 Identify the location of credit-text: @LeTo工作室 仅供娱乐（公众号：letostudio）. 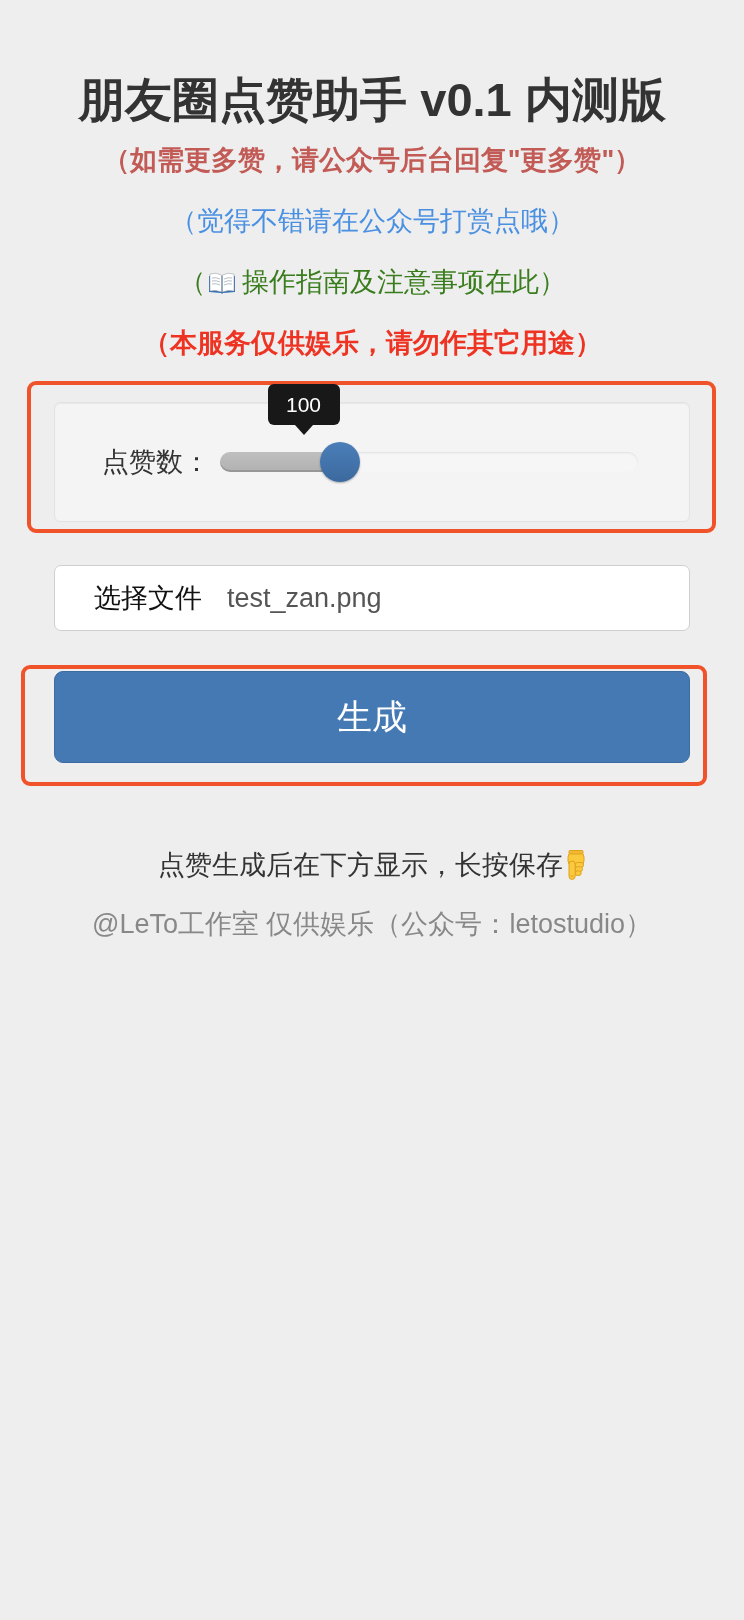
(371, 924).